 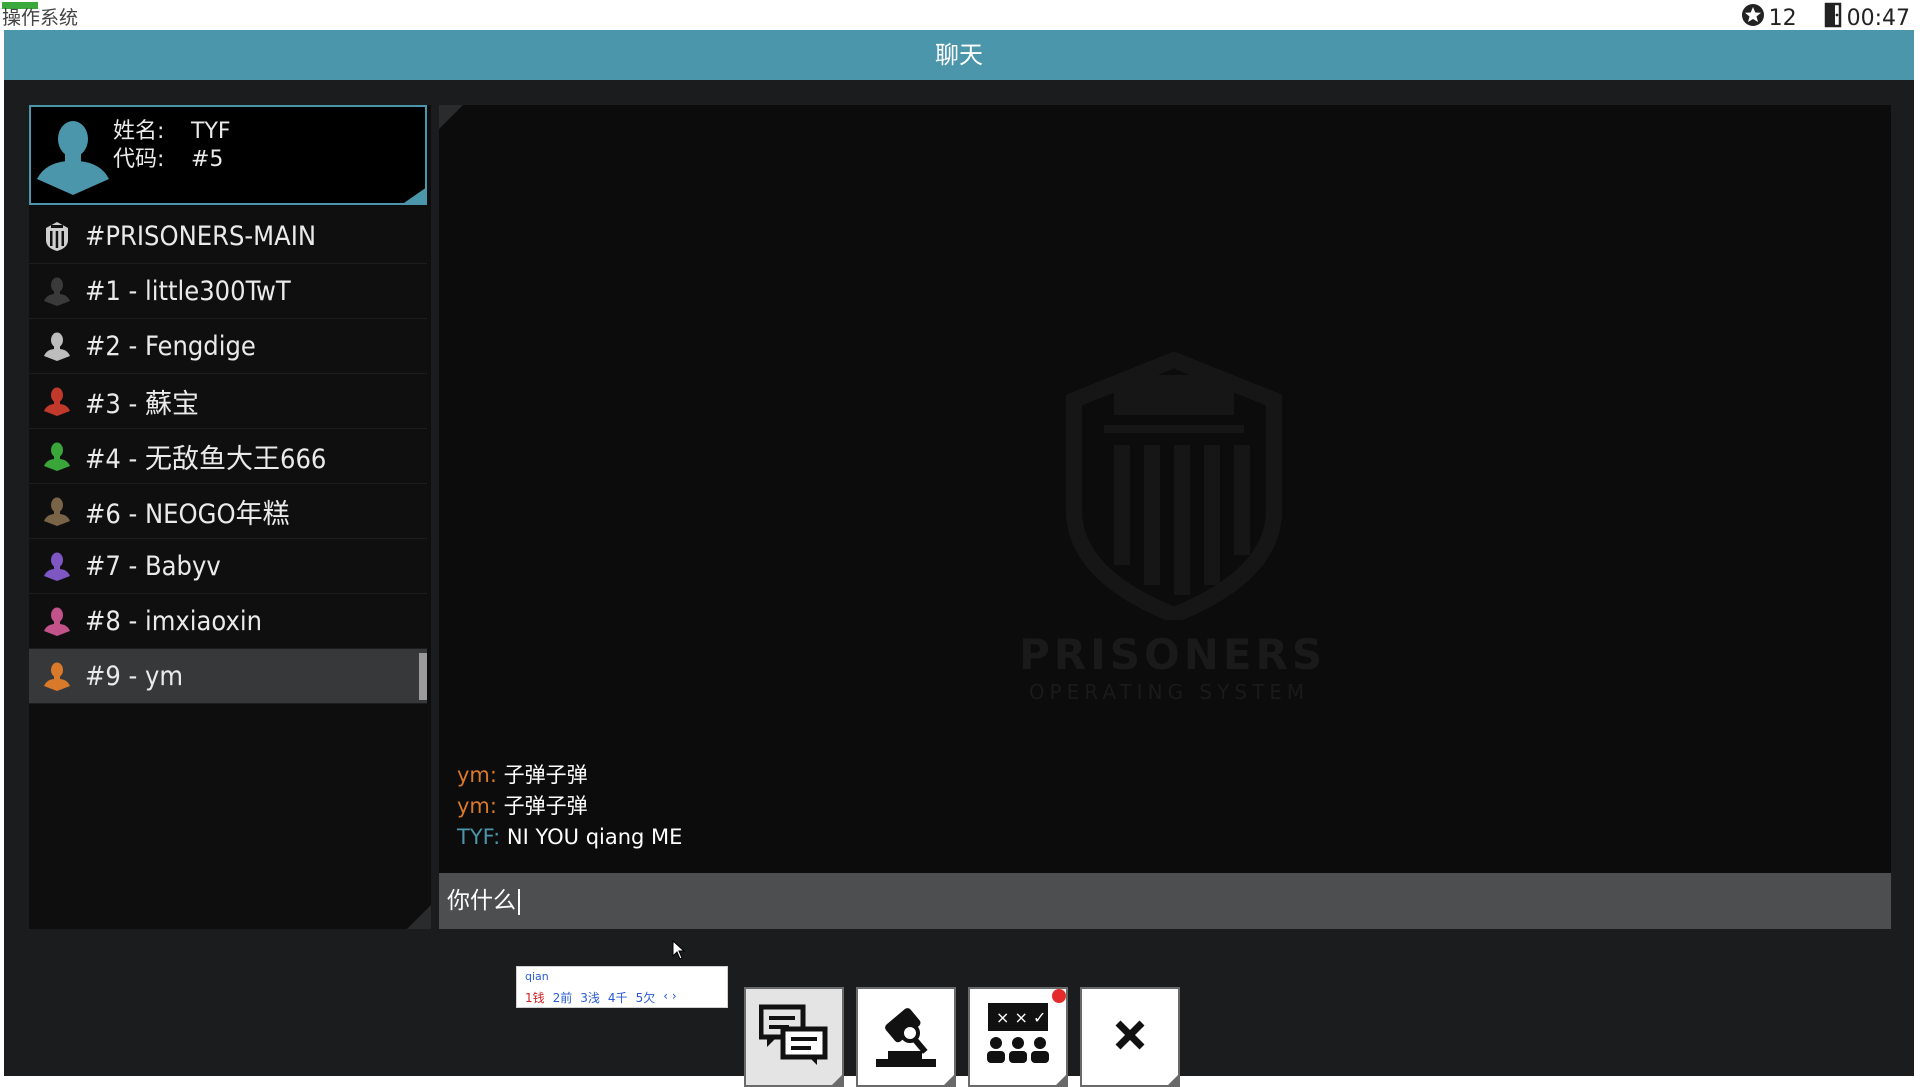 I want to click on clock-time: 00:47, so click(x=1878, y=18).